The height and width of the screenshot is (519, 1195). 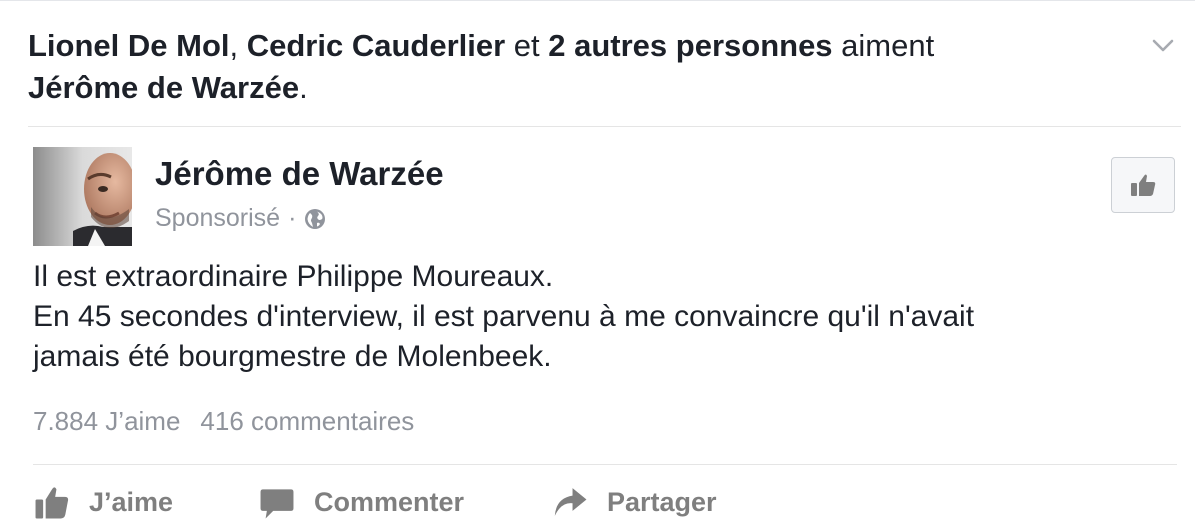 What do you see at coordinates (527, 45) in the screenshot?
I see `story-connector: et` at bounding box center [527, 45].